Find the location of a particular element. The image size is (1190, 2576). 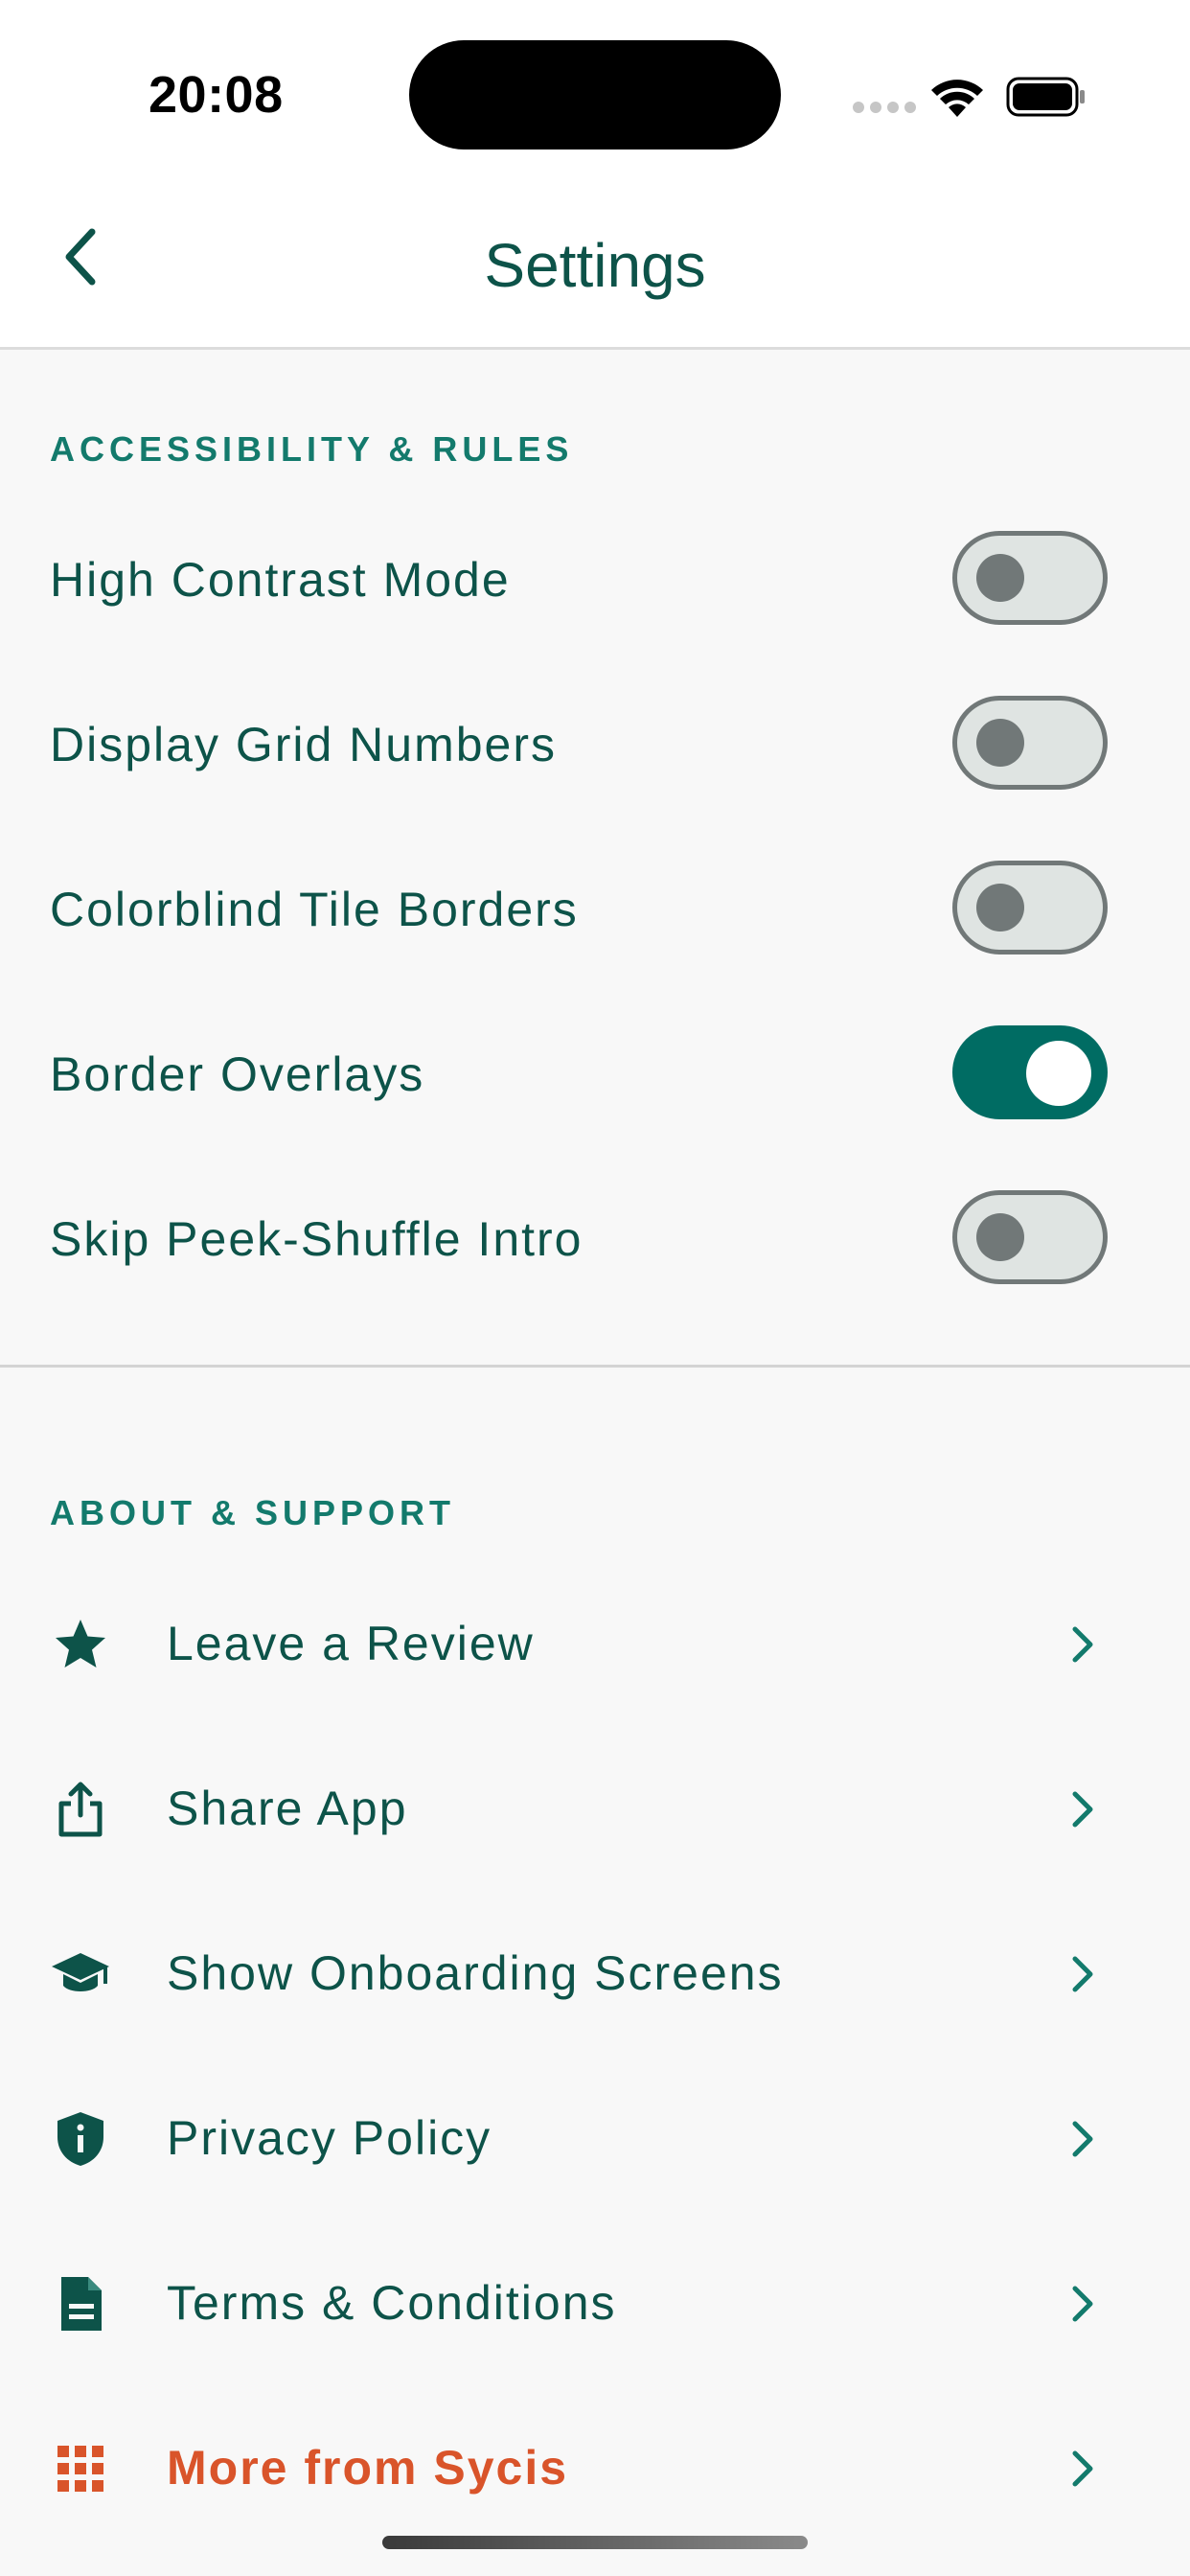

toggle-label-colorblind-borders: Colorblind Tile Borders is located at coordinates (315, 909).